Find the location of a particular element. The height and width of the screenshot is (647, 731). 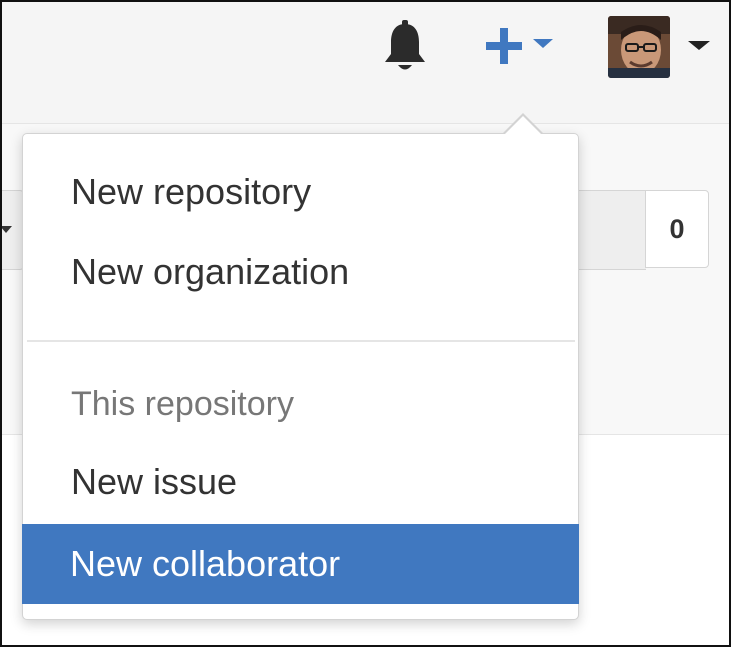

menu-divider is located at coordinates (301, 341).